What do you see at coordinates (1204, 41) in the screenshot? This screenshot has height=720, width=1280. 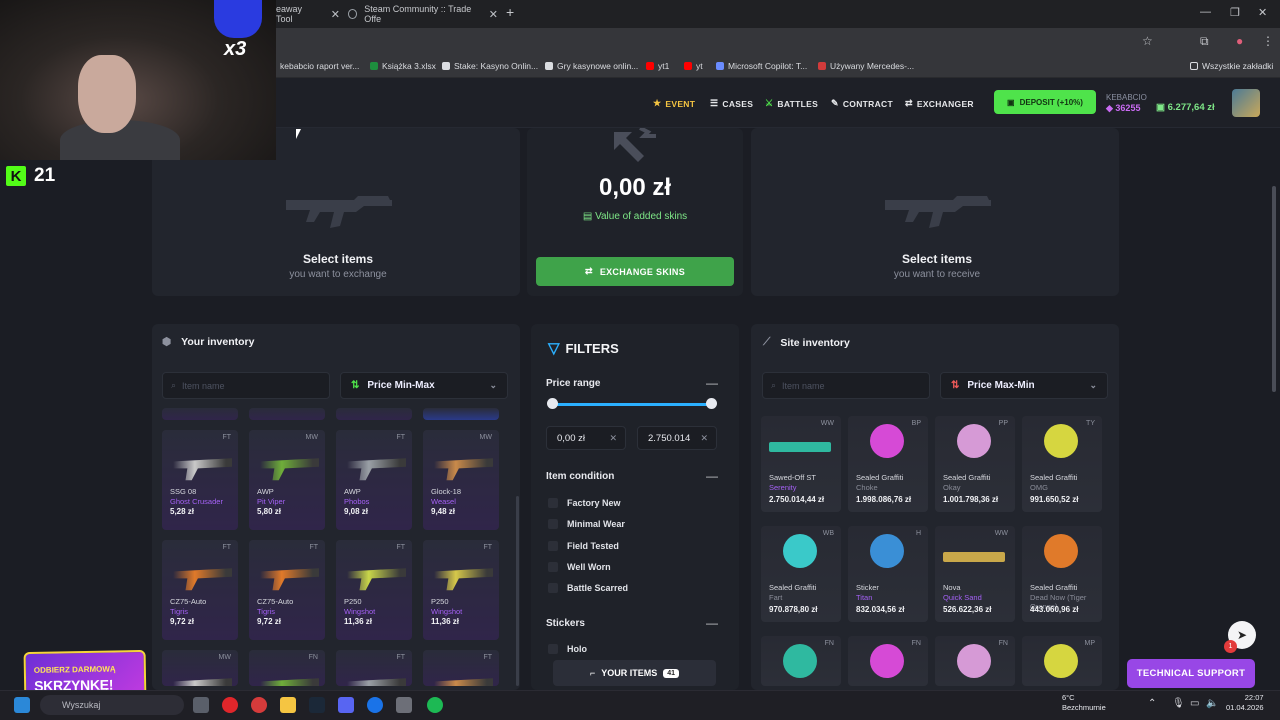 I see `extensions-icon: ⧉` at bounding box center [1204, 41].